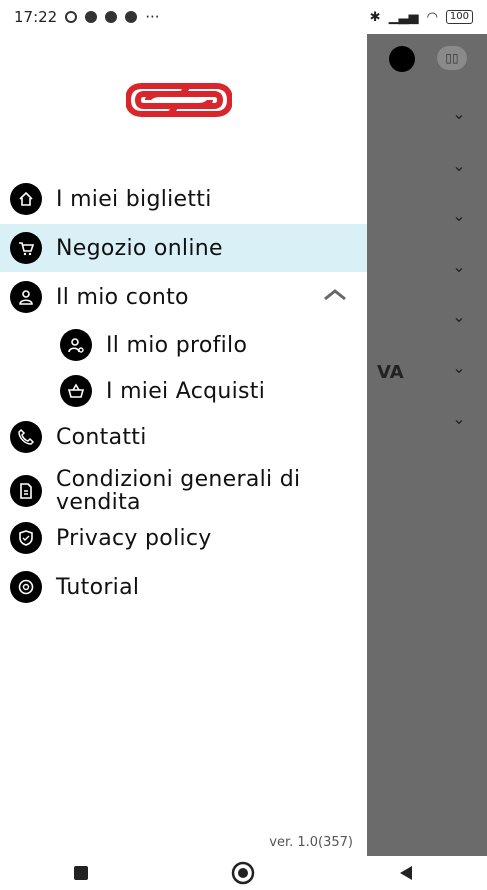 This screenshot has width=487, height=890. What do you see at coordinates (375, 17) in the screenshot?
I see `bluetooth-icon: ✱` at bounding box center [375, 17].